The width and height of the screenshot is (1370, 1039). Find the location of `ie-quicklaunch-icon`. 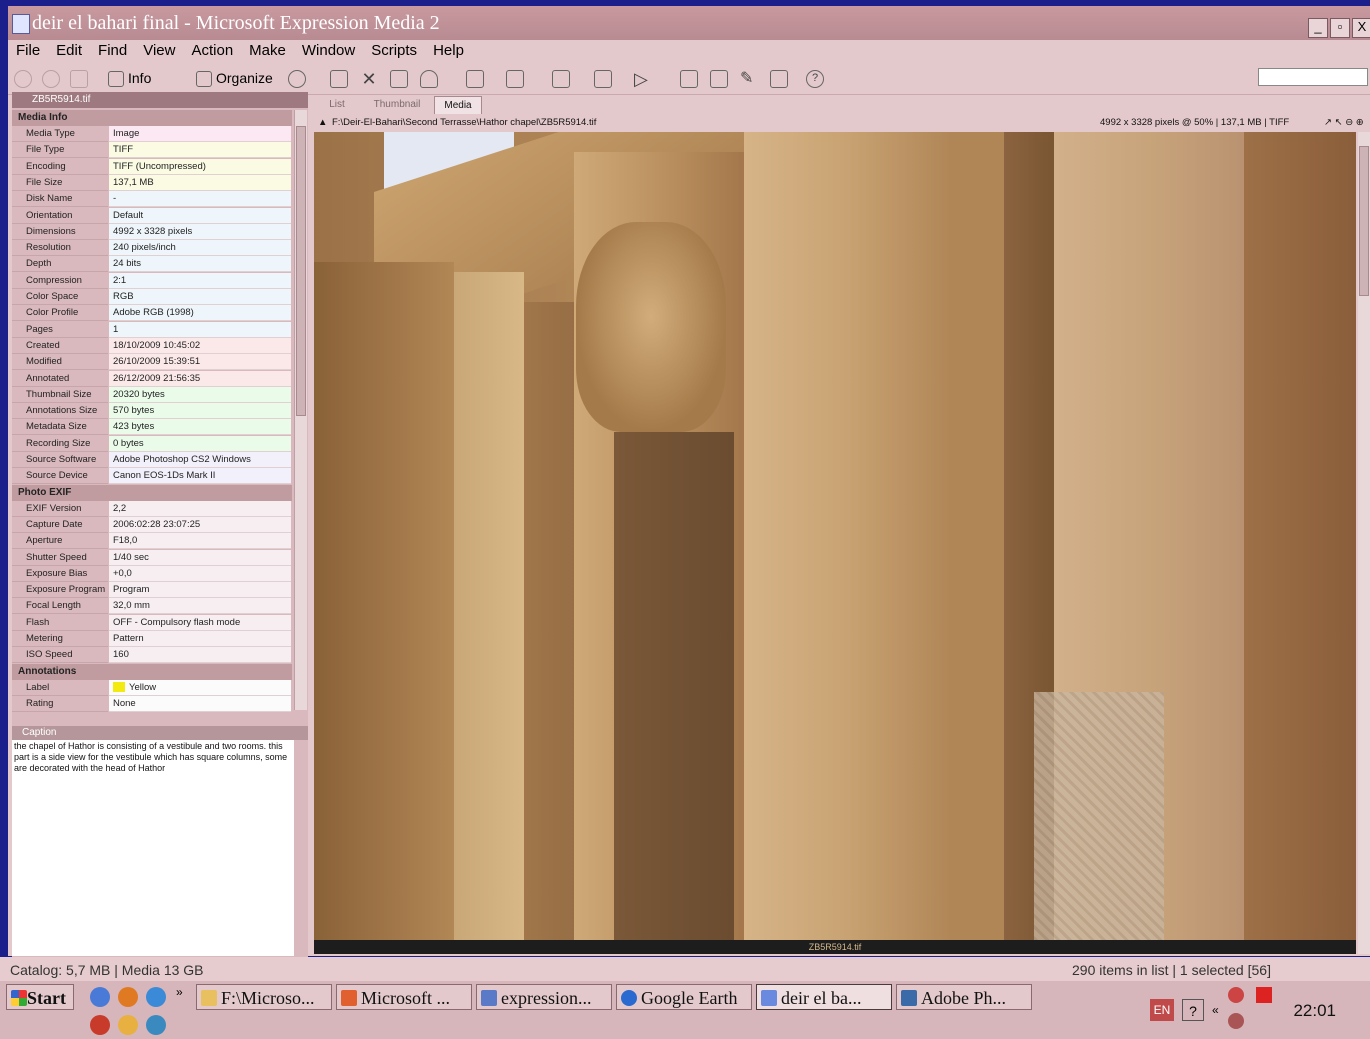

ie-quicklaunch-icon is located at coordinates (156, 997).